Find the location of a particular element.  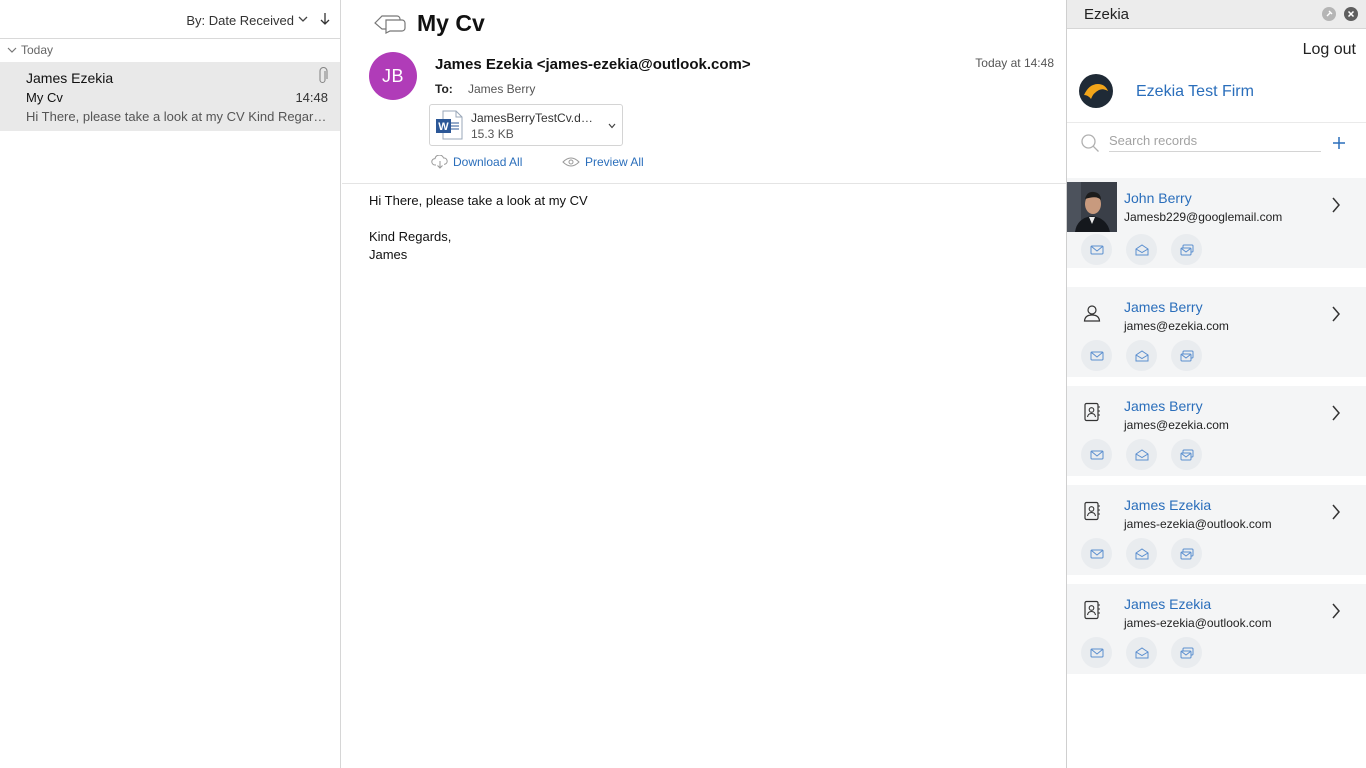

group-header-today: Today is located at coordinates (170, 50).